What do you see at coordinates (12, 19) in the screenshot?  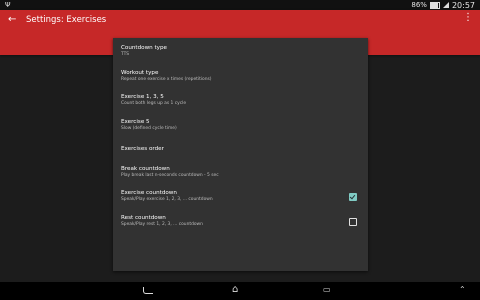 I see `back-arrow-icon: ←` at bounding box center [12, 19].